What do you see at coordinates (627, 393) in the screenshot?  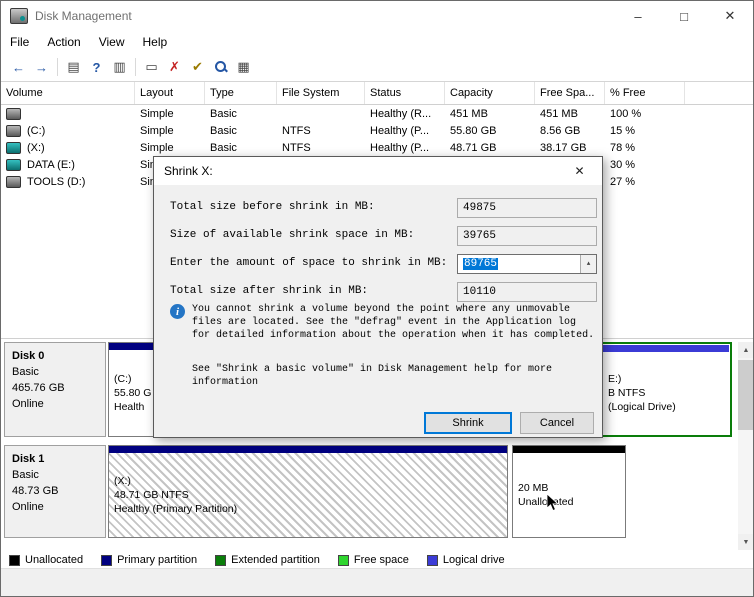 I see `partition-line2: B NTFS` at bounding box center [627, 393].